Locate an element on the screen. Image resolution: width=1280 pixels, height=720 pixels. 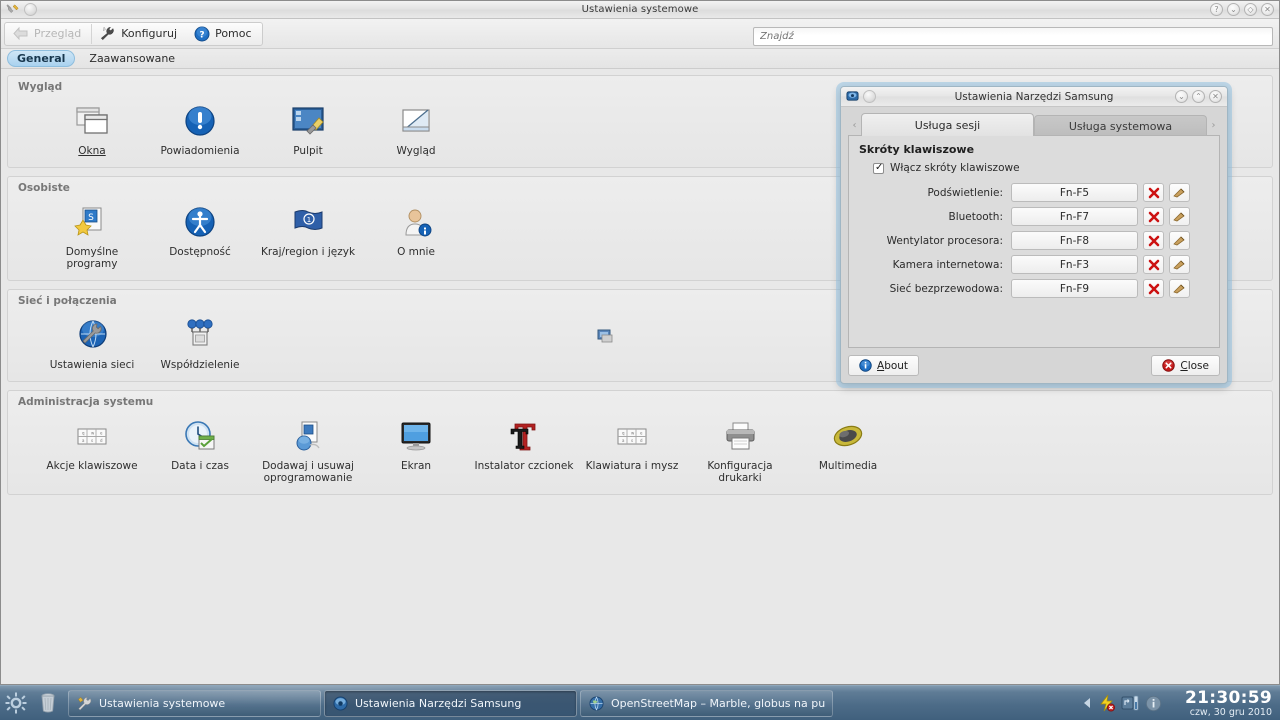
dialog-titlebar: Ustawienia Narzędzi Samsung ⌄ ⌃ ✕ is located at coordinates (1034, 97).